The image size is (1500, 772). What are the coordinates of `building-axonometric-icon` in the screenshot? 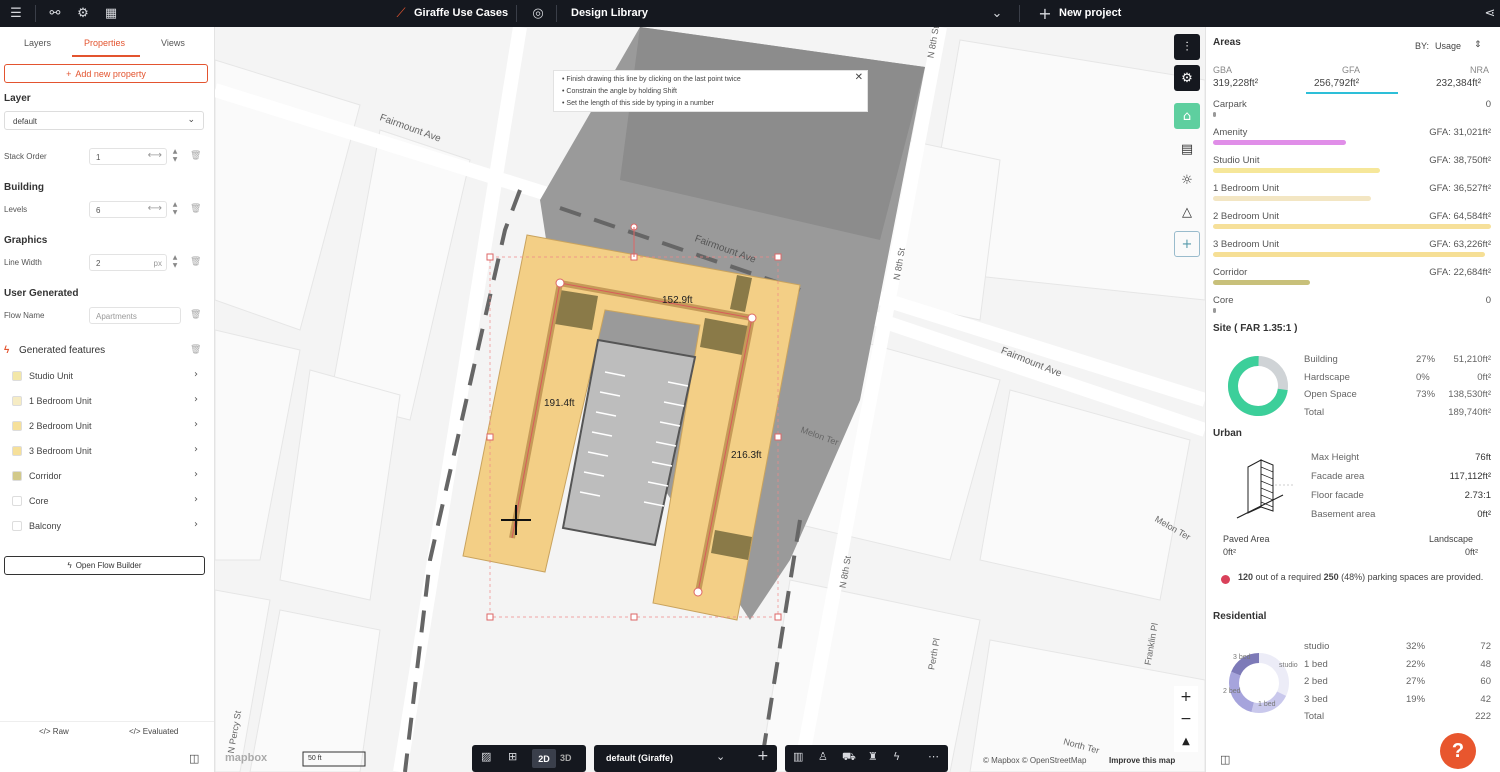 It's located at (1264, 489).